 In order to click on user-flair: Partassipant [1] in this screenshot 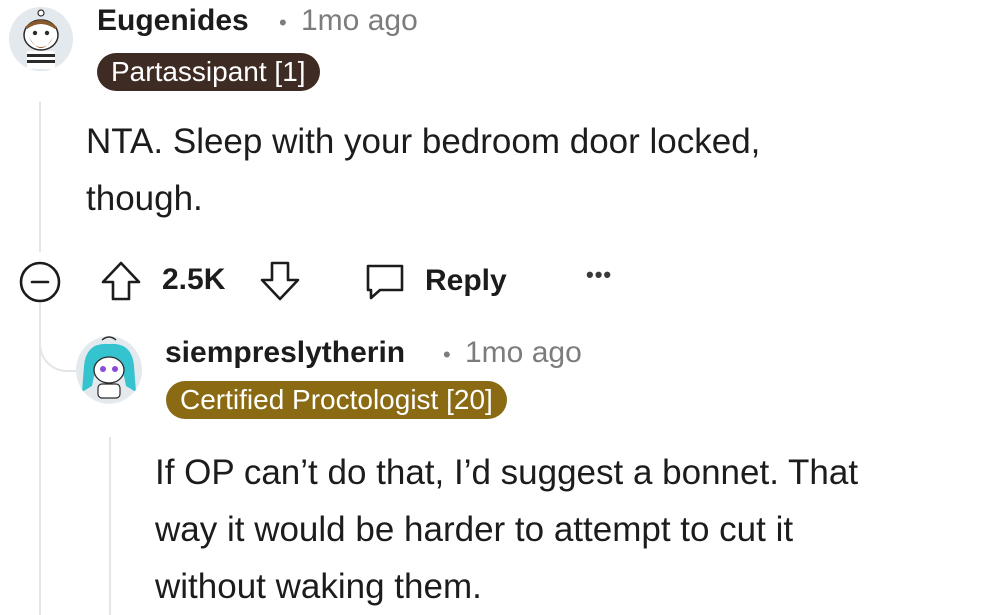, I will do `click(208, 72)`.